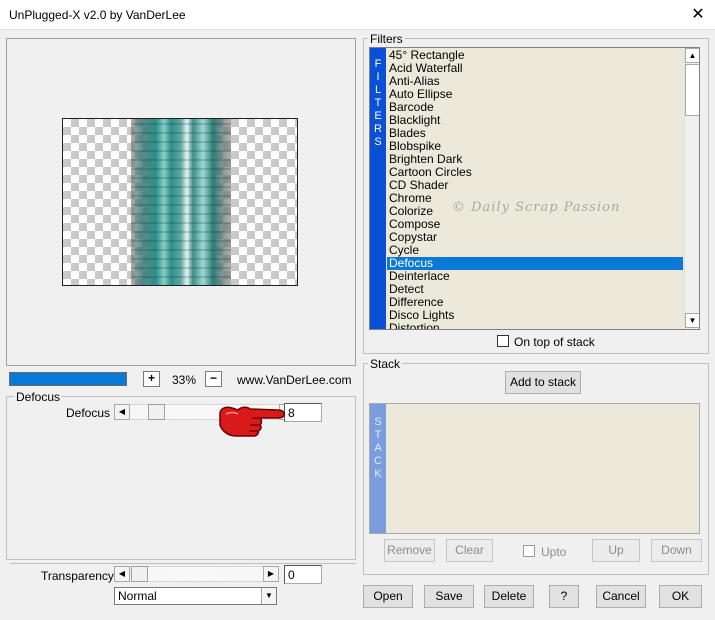 This screenshot has width=715, height=620. What do you see at coordinates (691, 188) in the screenshot?
I see `filters-scrollbar: ▲ ▼` at bounding box center [691, 188].